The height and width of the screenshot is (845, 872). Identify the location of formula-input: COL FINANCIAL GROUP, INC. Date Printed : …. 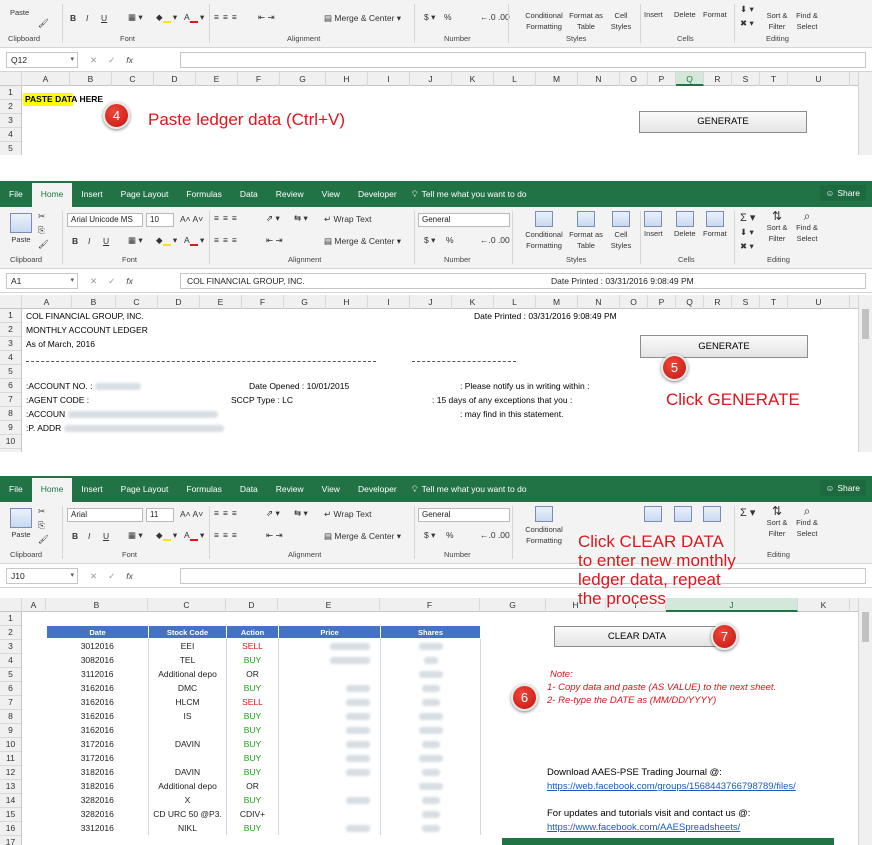
(523, 281).